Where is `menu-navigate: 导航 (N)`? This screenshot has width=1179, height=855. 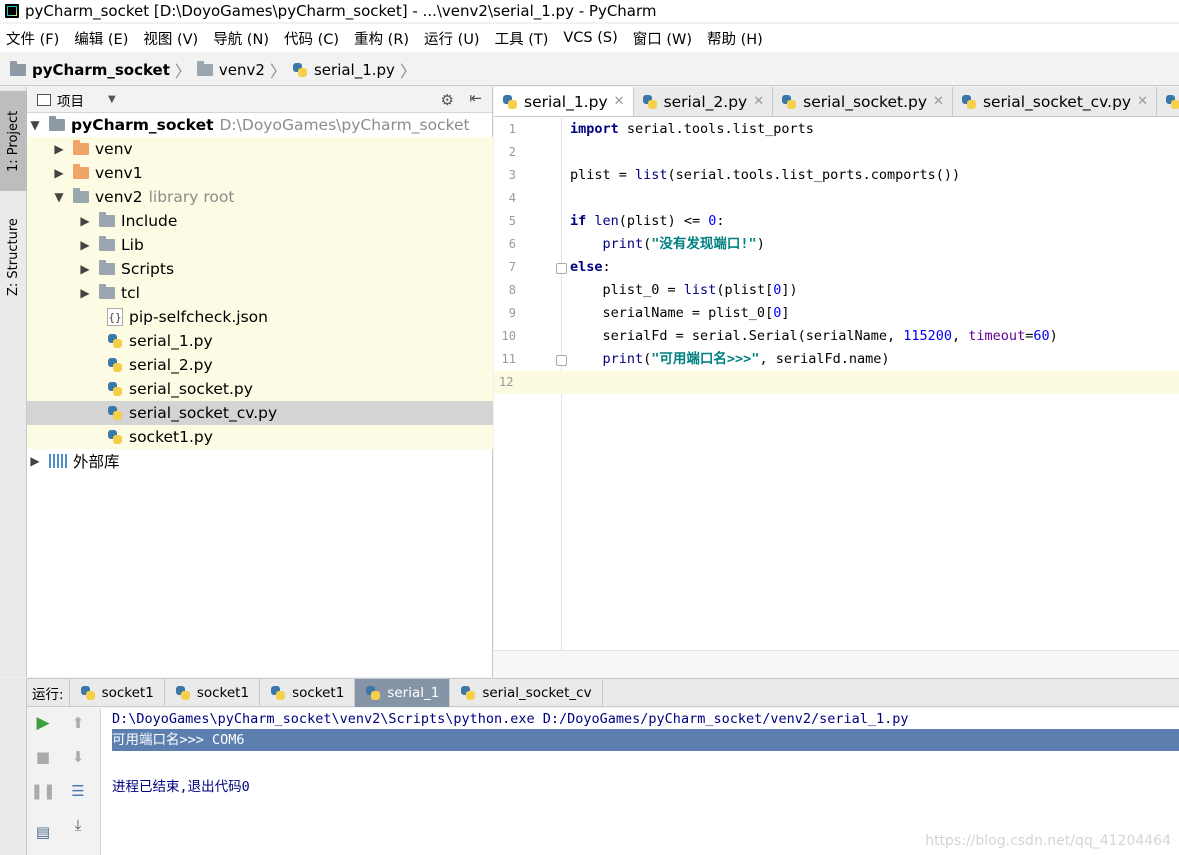
menu-navigate: 导航 (N) is located at coordinates (241, 38).